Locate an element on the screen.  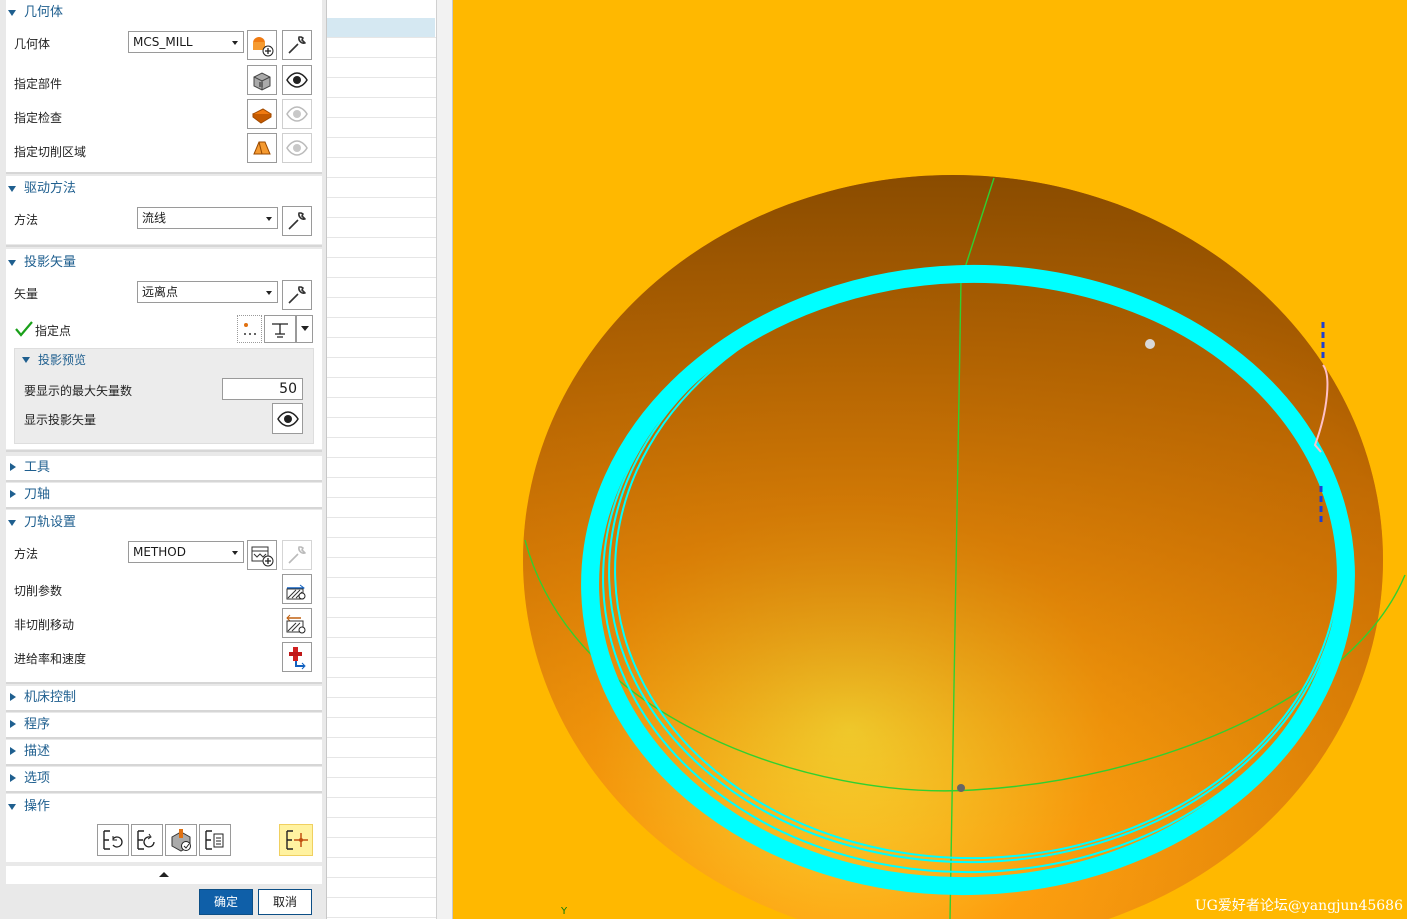
verify-button is located at coordinates (181, 840).